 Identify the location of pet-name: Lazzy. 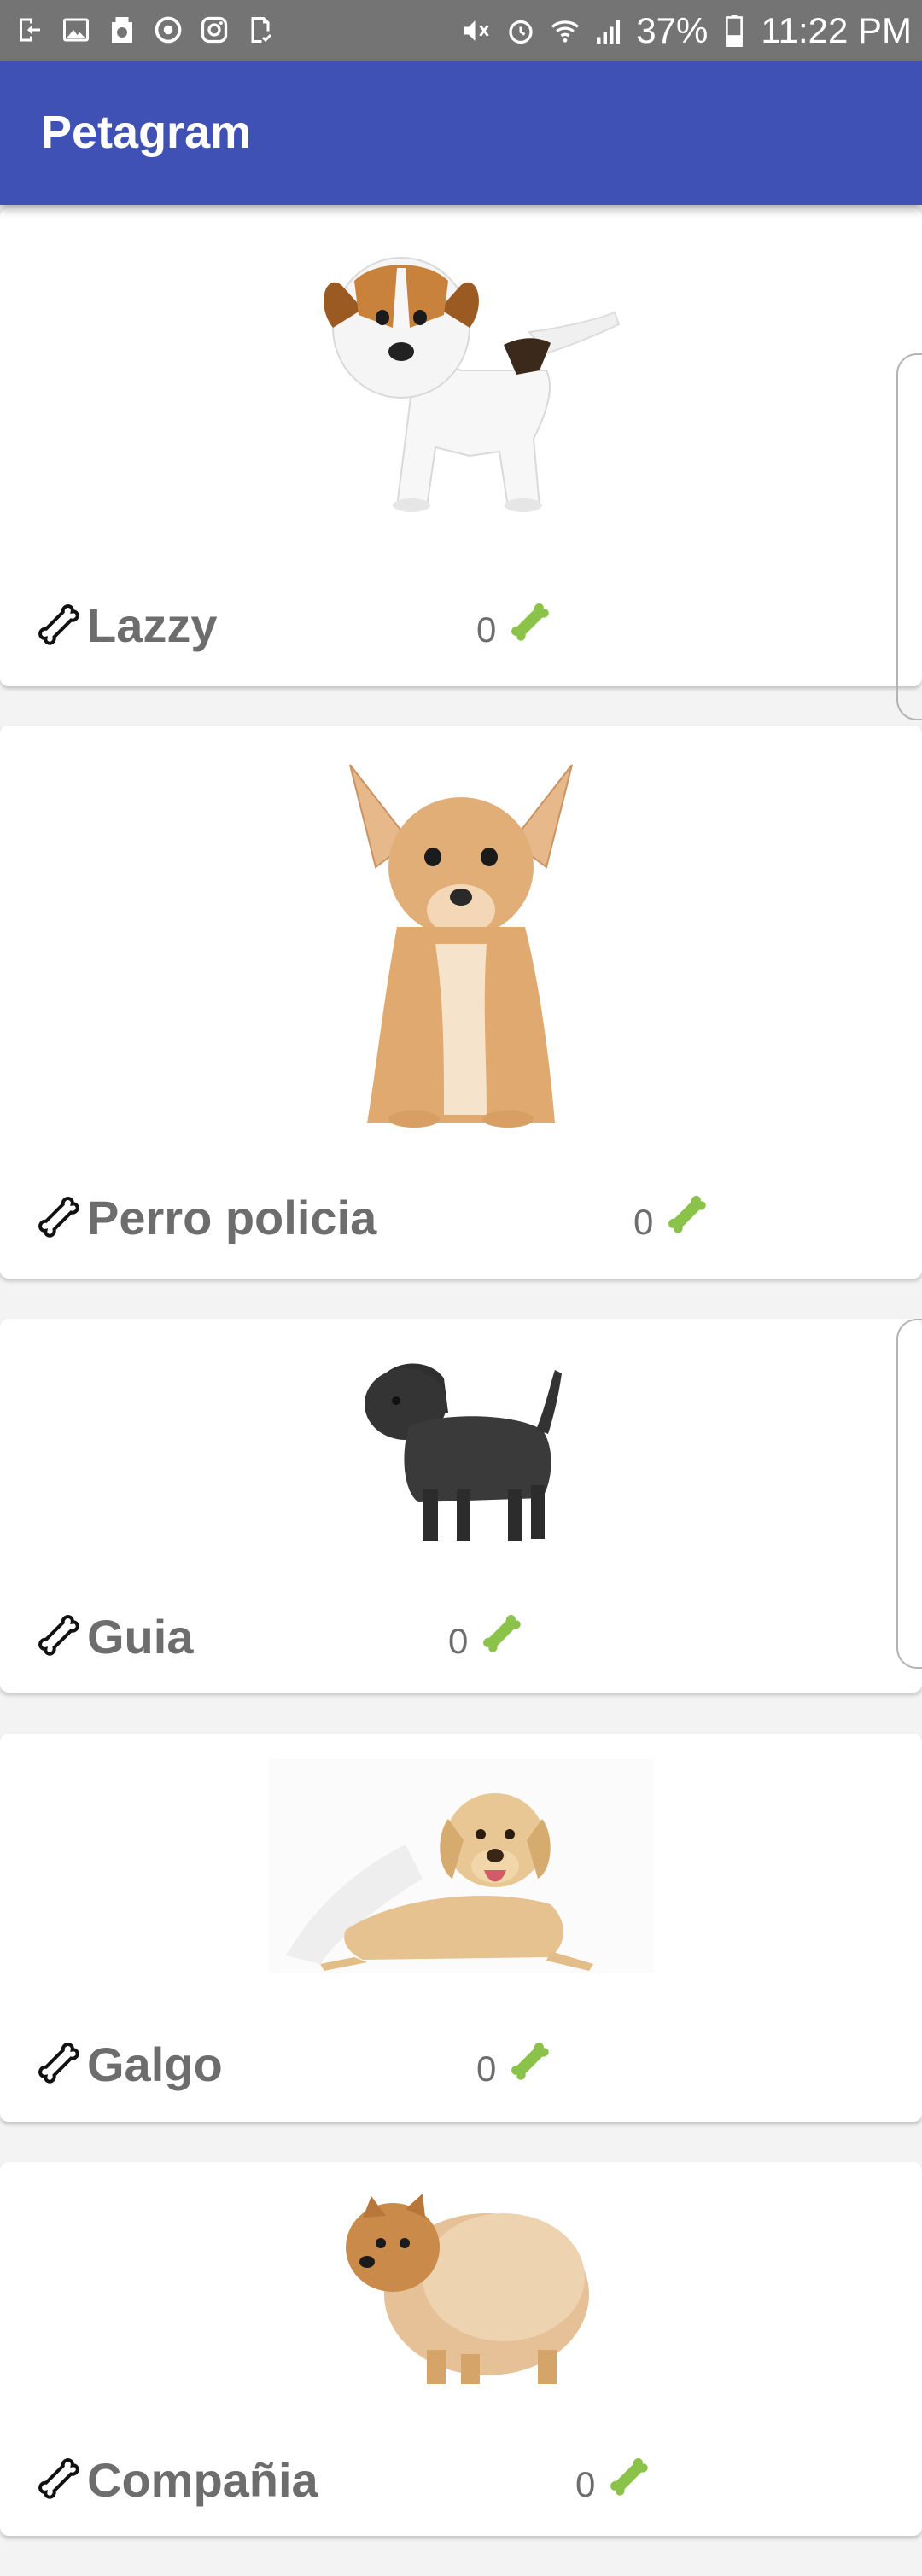
(152, 625).